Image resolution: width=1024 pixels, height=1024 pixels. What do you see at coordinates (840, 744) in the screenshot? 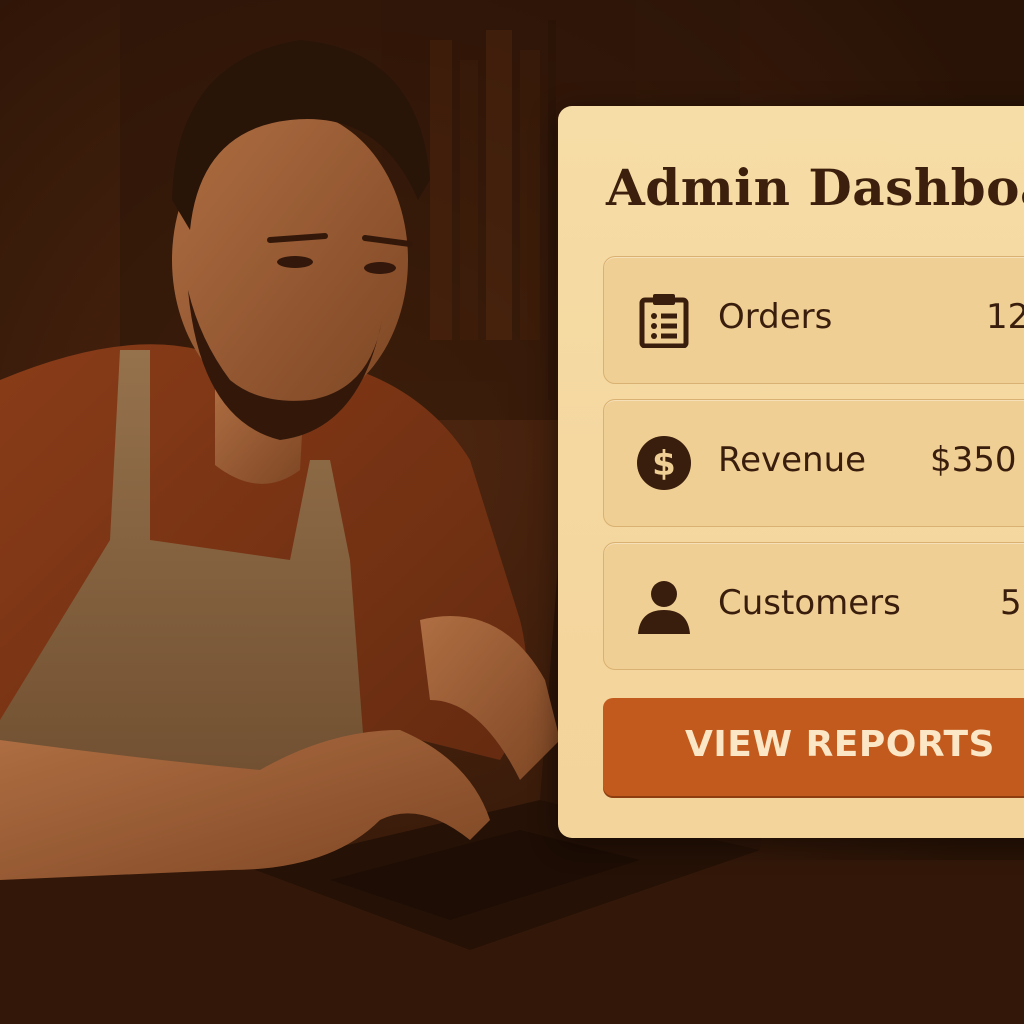
I see `view-reports-label: VIEW REPORTS` at bounding box center [840, 744].